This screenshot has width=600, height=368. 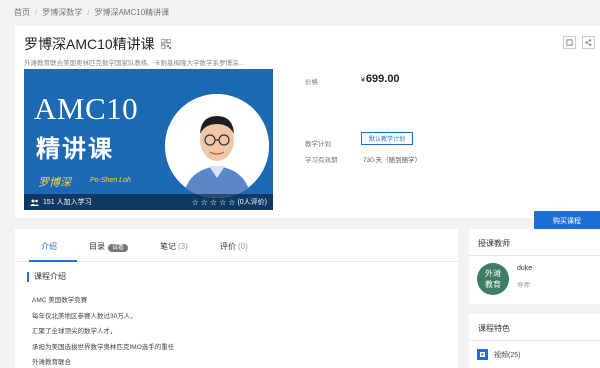 What do you see at coordinates (387, 138) in the screenshot?
I see `plan-button: 默认教学计划` at bounding box center [387, 138].